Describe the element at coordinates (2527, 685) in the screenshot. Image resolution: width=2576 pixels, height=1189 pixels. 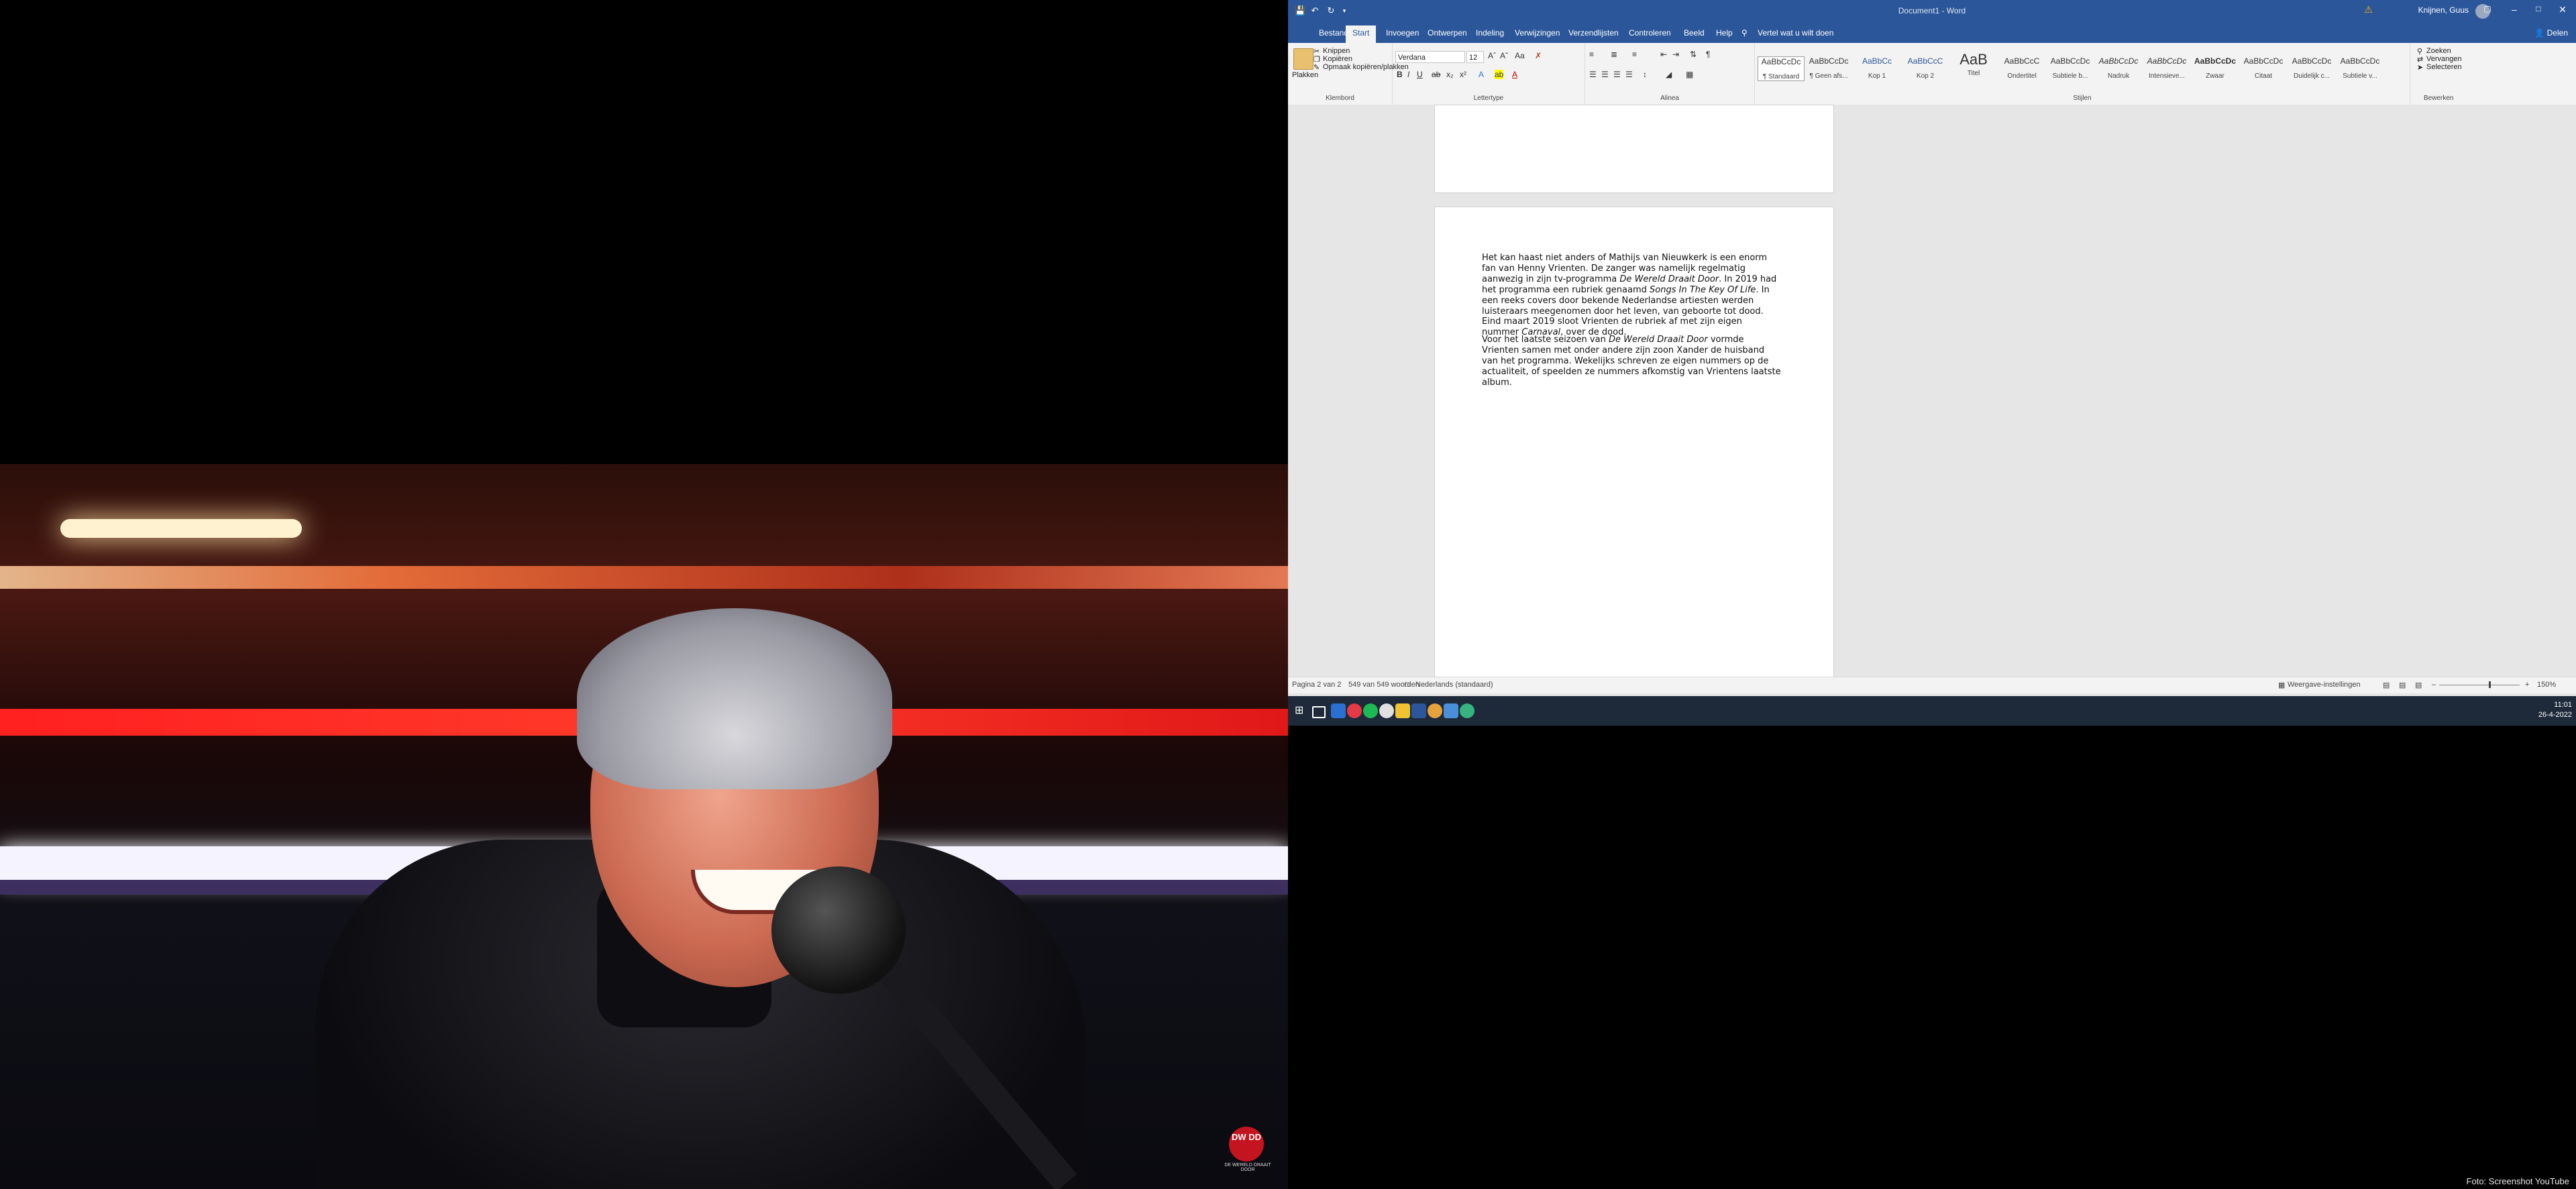
I see `zoom-in-icon: +` at that location.